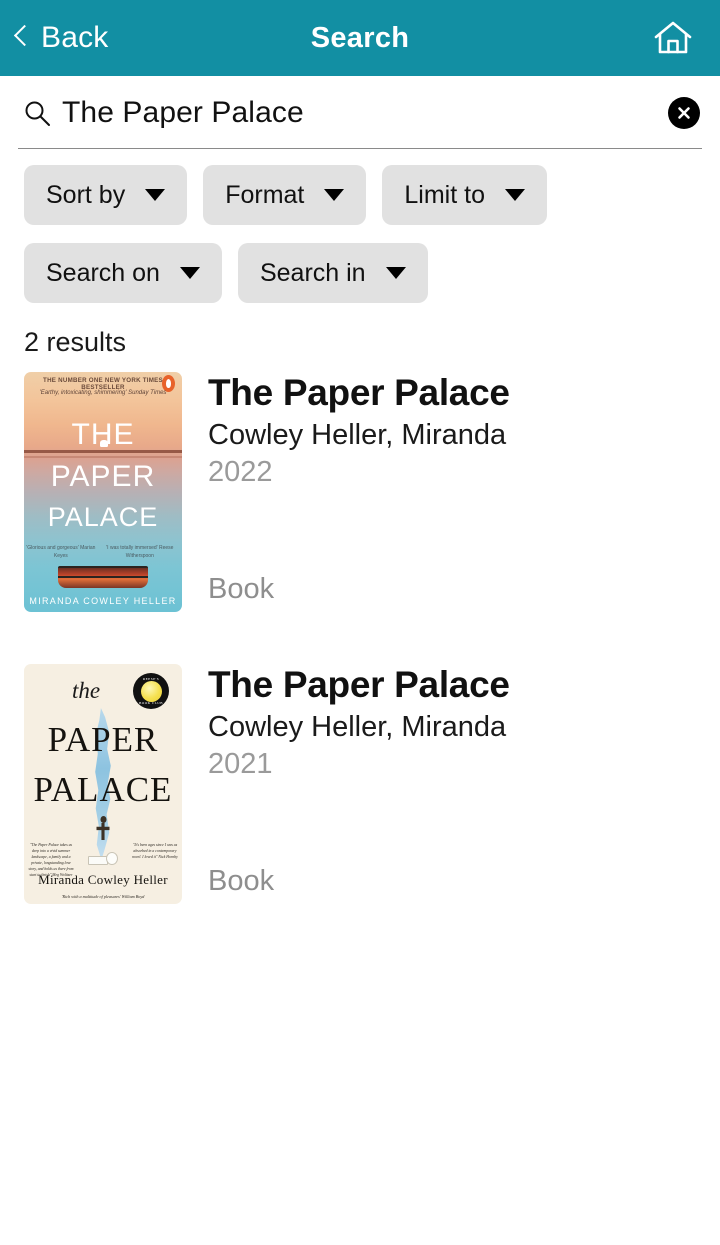  What do you see at coordinates (103, 384) in the screenshot?
I see `cover-banner-text: THE NUMBER ONE NEW YORK TIMES BESTSELLER` at bounding box center [103, 384].